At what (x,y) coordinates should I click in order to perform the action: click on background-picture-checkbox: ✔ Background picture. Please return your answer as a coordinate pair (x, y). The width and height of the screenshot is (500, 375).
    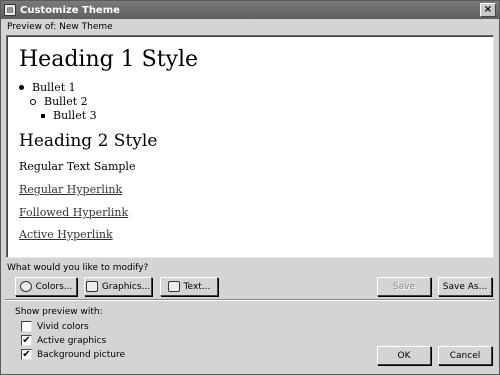
    Looking at the image, I should click on (73, 354).